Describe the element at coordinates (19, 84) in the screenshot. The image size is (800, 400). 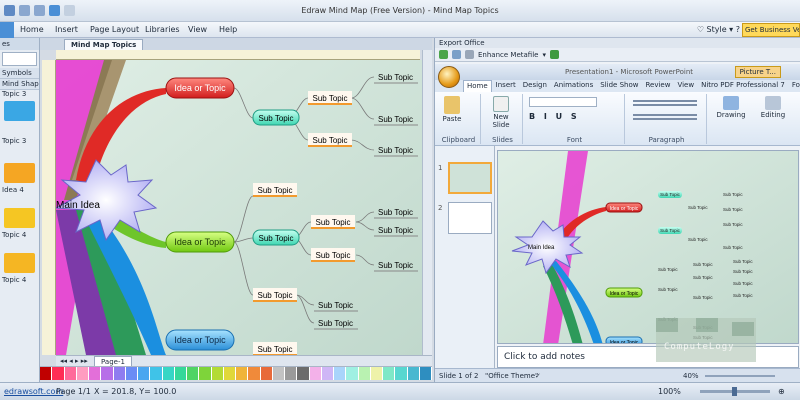
I see `library-mind-shapes: Mind Shapes` at that location.